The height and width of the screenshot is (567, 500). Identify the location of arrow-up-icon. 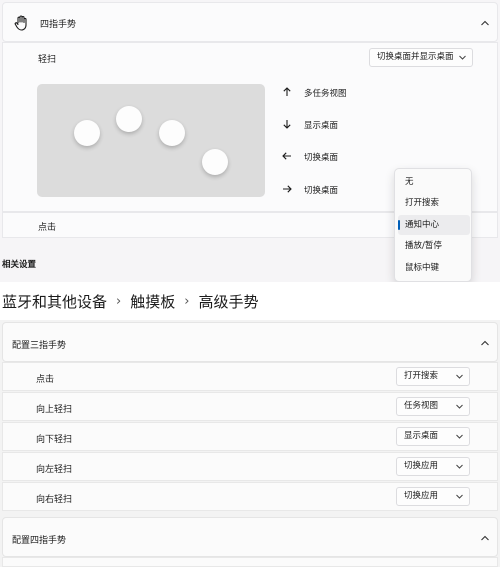
(287, 91).